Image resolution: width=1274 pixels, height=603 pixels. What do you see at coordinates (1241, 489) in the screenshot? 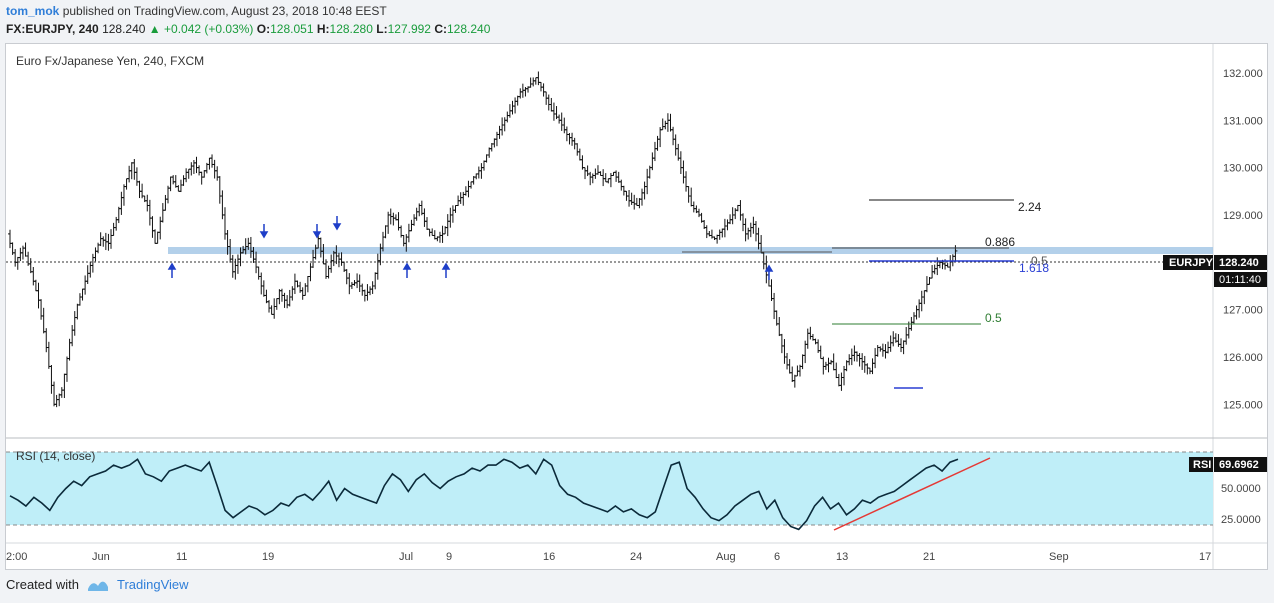
I see `rsi-tick-50: 50.0000` at bounding box center [1241, 489].